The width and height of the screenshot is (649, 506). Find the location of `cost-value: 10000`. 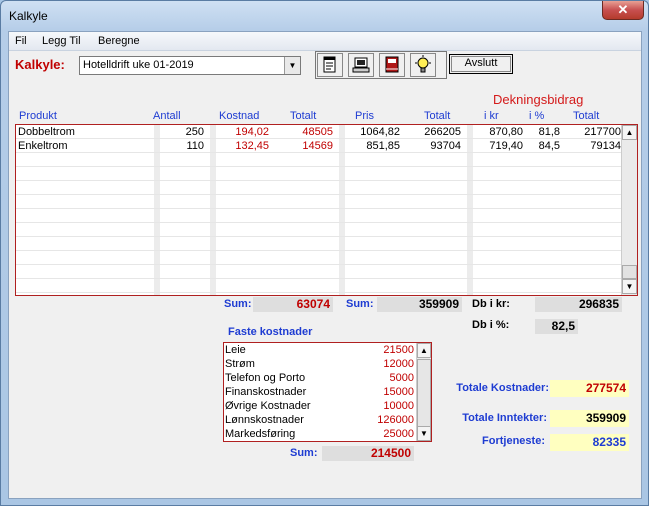

cost-value: 10000 is located at coordinates (398, 406).